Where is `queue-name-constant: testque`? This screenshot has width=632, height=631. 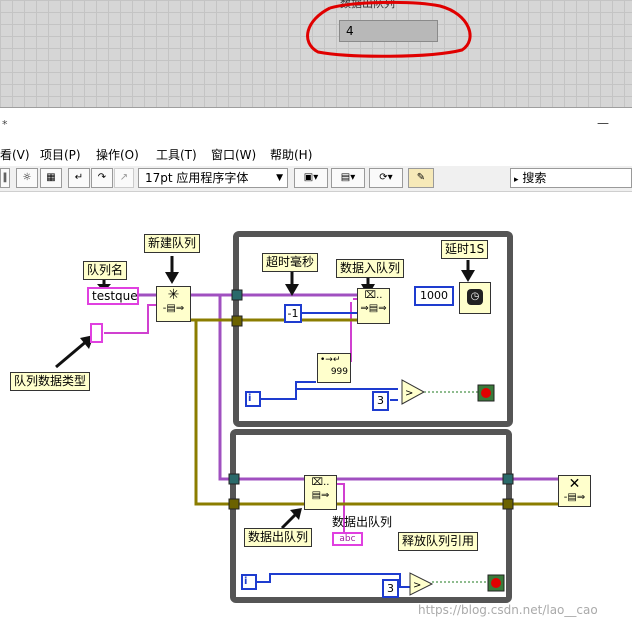 queue-name-constant: testque is located at coordinates (113, 296).